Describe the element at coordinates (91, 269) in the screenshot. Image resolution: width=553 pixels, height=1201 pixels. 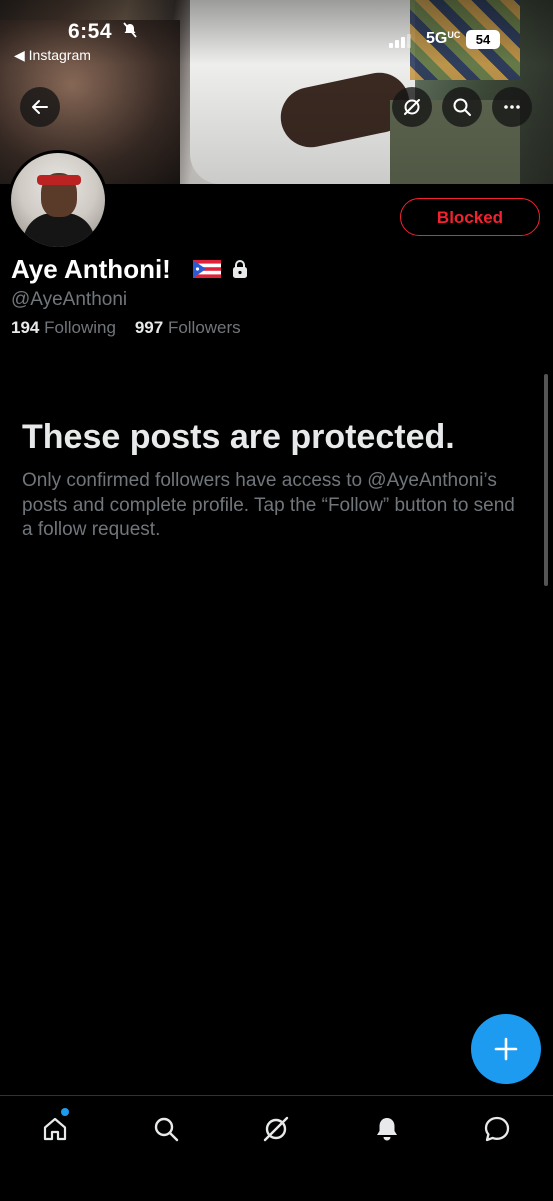
I see `profile-name: Aye Anthoni!` at that location.